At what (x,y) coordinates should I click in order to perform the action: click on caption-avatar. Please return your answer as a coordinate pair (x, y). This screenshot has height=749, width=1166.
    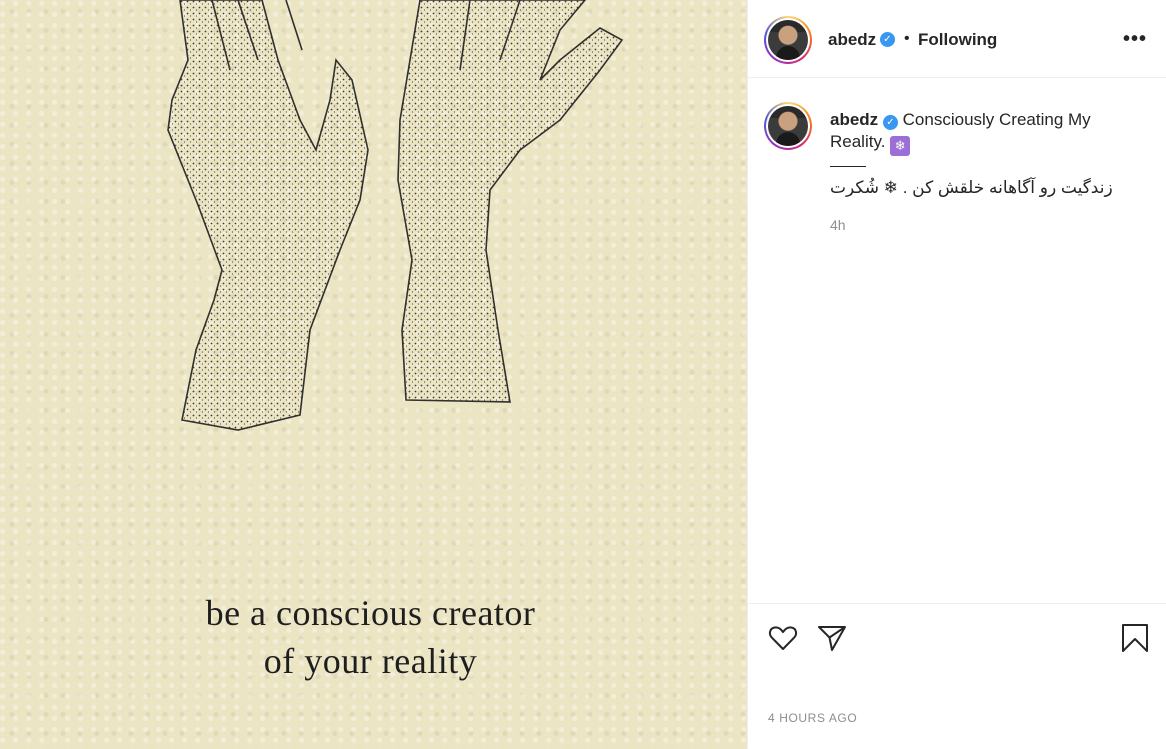
    Looking at the image, I should click on (788, 126).